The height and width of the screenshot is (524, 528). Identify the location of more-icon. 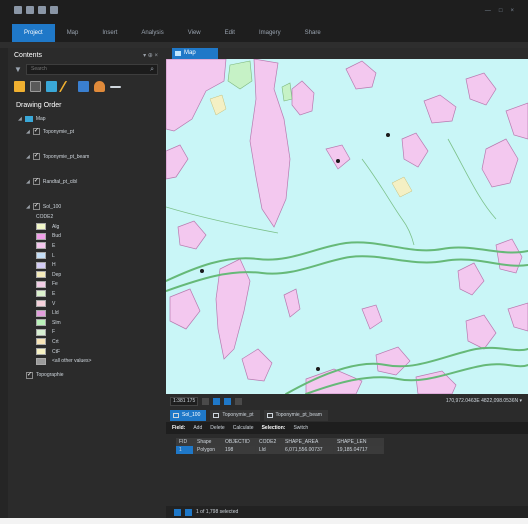
(115, 86).